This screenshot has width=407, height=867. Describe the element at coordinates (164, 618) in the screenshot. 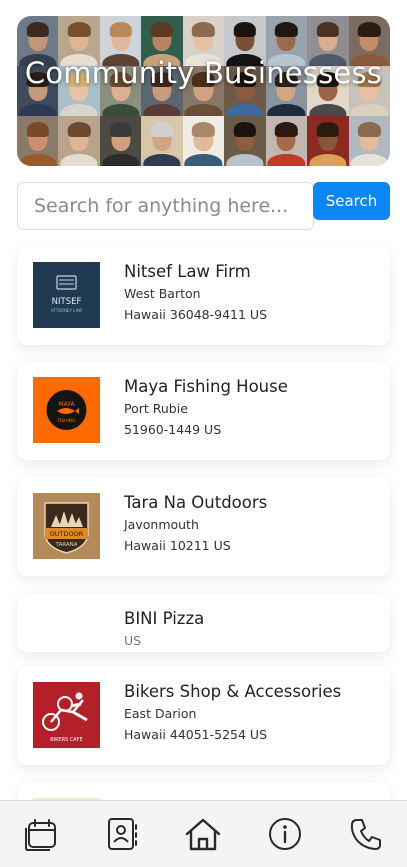

I see `business-name: BINI Pizza` at that location.